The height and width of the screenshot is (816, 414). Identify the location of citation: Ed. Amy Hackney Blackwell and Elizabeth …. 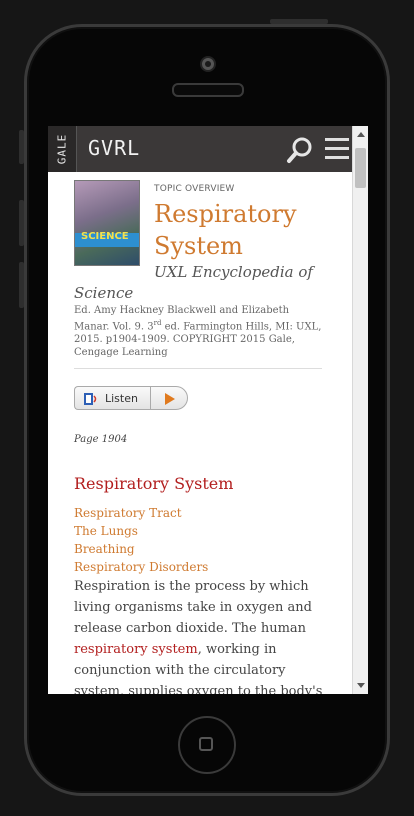
(198, 332).